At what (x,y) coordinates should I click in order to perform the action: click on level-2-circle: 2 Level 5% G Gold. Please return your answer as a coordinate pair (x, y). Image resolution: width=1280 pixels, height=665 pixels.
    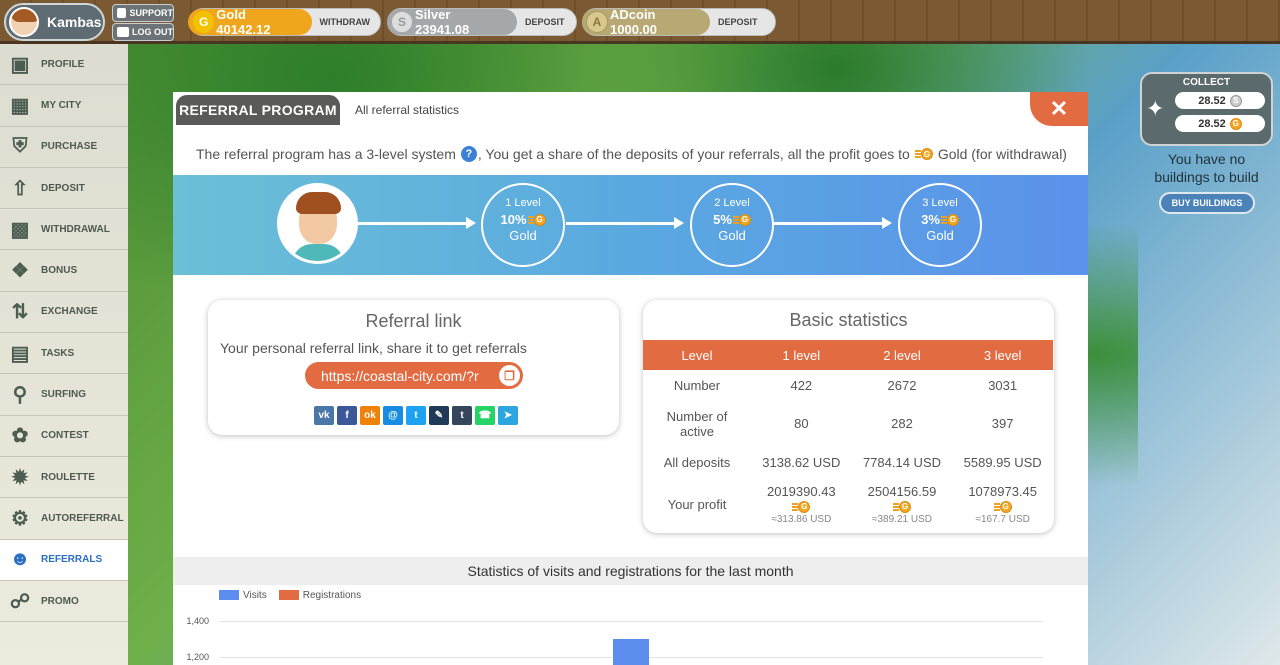
    Looking at the image, I should click on (732, 225).